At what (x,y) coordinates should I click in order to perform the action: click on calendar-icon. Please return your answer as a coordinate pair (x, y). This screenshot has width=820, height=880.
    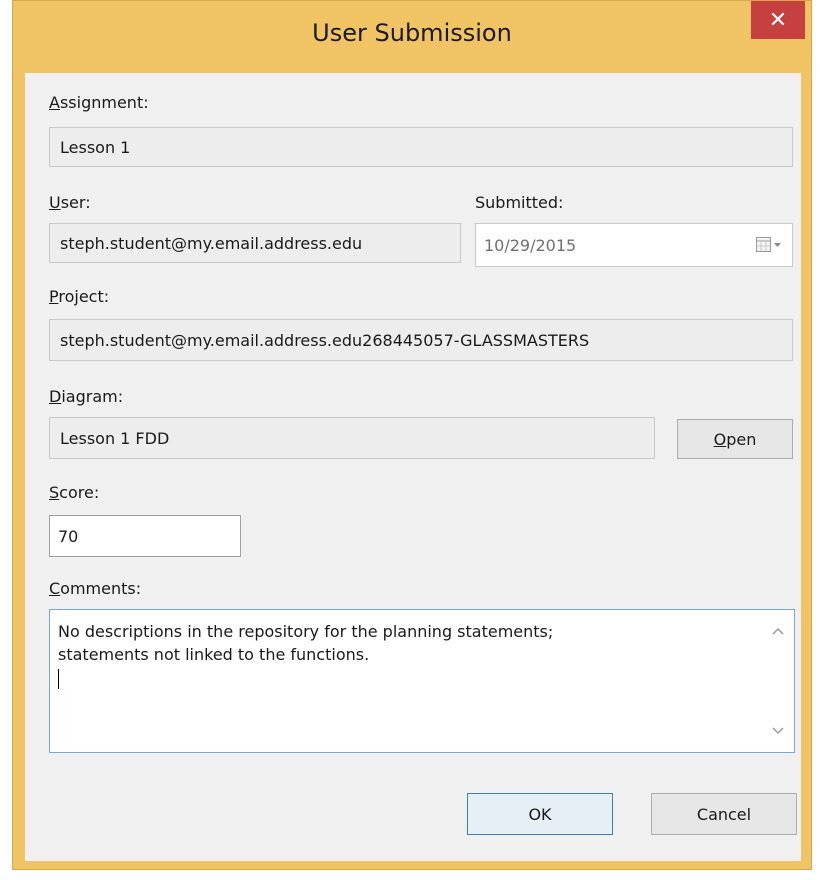
    Looking at the image, I should click on (769, 245).